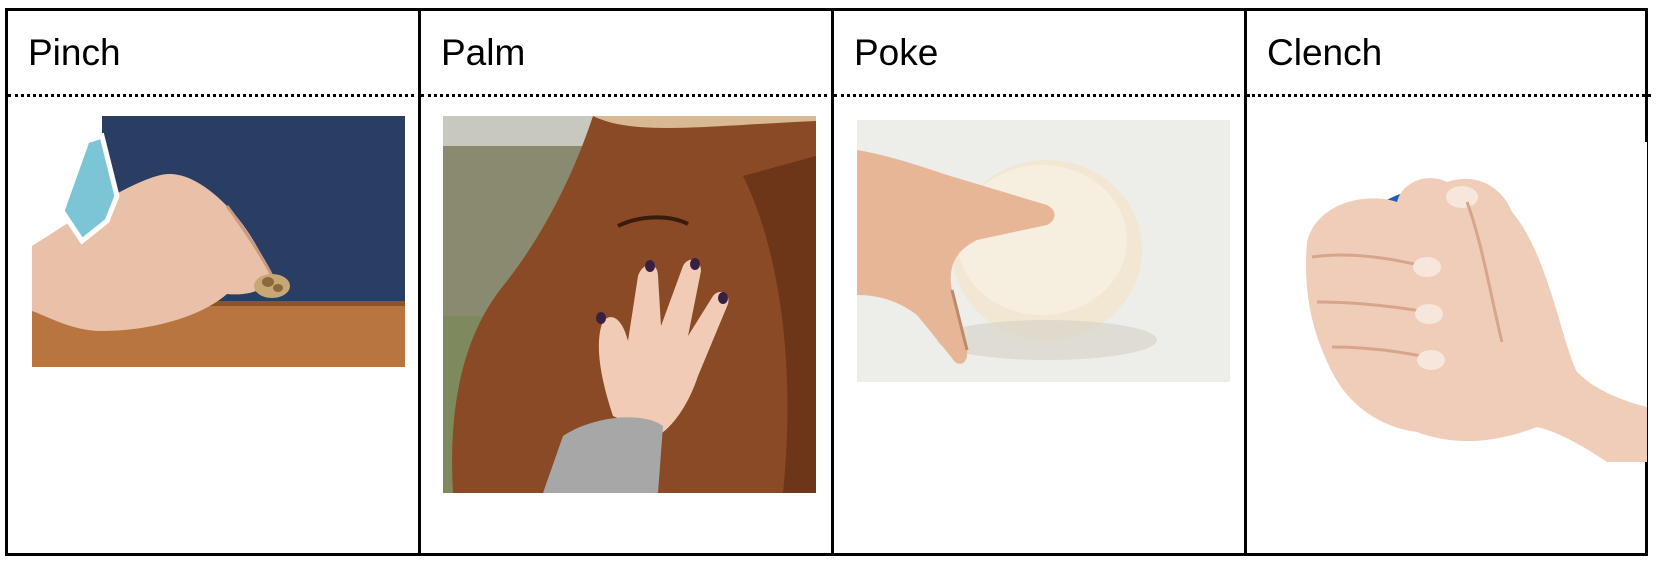 This screenshot has width=1662, height=562. I want to click on pinch-photo, so click(218, 241).